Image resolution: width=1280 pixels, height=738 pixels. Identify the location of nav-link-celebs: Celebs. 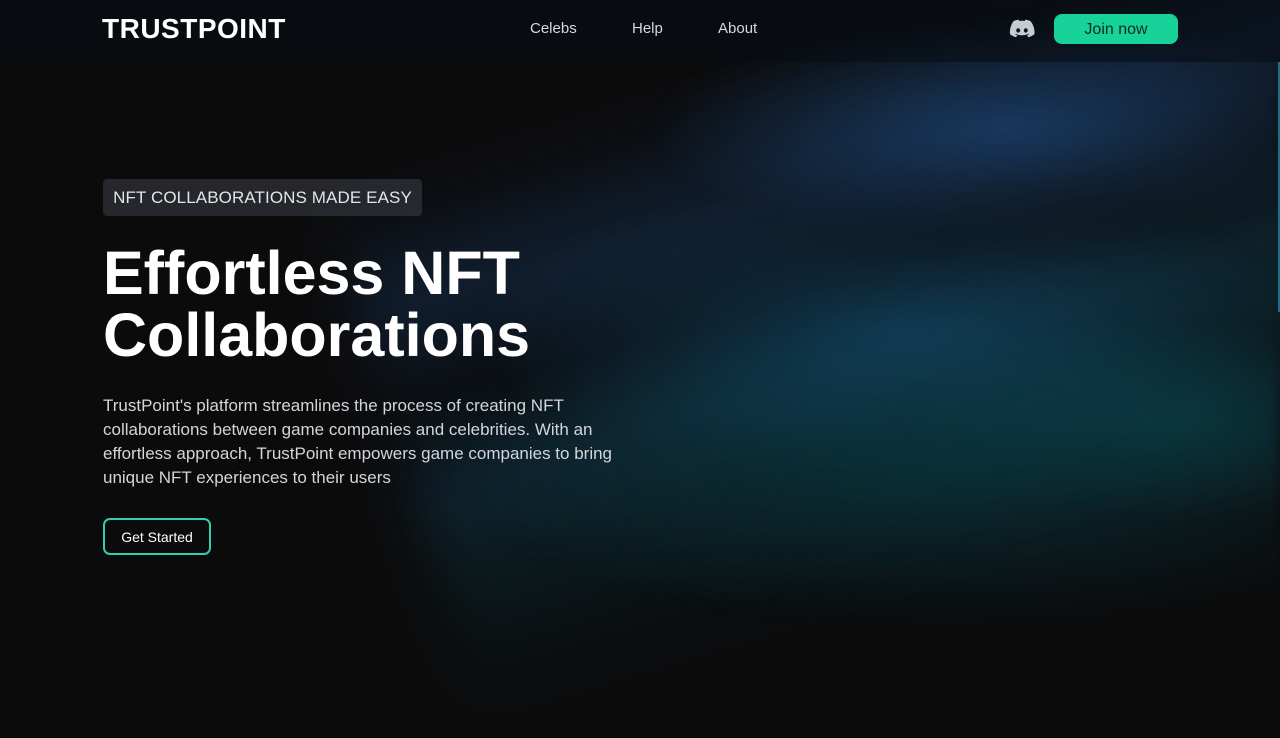
(553, 29).